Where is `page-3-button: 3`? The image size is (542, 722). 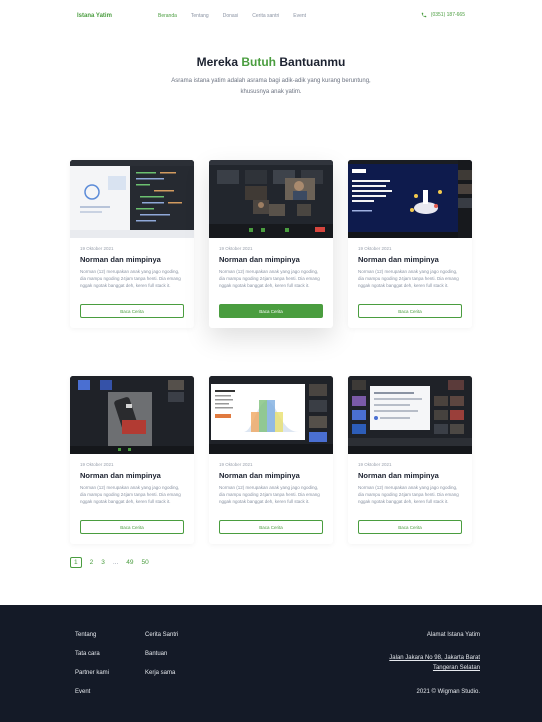
page-3-button: 3 is located at coordinates (103, 562).